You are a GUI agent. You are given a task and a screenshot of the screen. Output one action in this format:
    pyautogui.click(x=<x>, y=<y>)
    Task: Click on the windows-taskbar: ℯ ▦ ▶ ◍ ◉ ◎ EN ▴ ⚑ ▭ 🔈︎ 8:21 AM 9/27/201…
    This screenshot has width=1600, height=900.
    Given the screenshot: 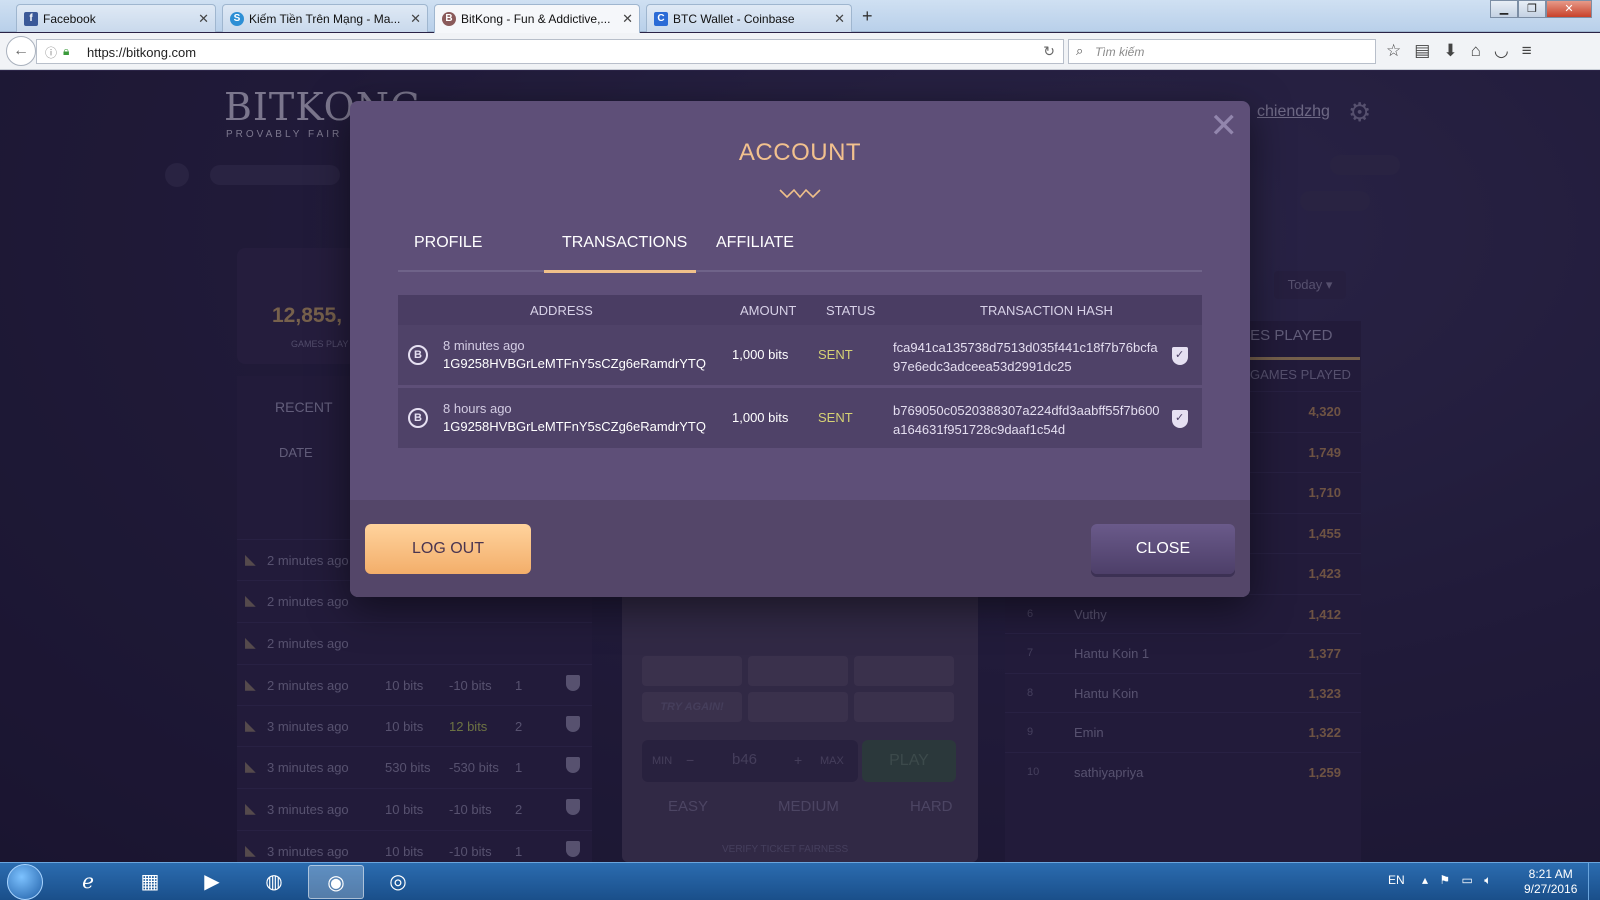 What is the action you would take?
    pyautogui.click(x=800, y=881)
    